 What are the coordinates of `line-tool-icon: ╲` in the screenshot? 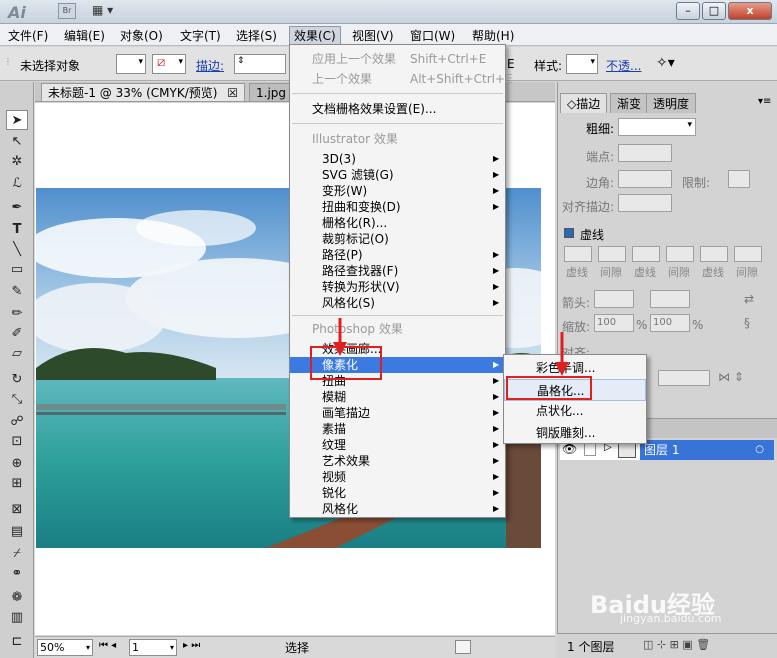 It's located at (17, 250).